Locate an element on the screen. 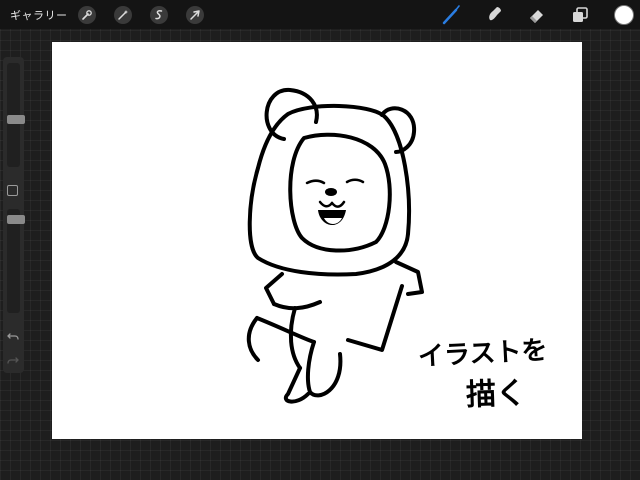  adjustments-button is located at coordinates (123, 15).